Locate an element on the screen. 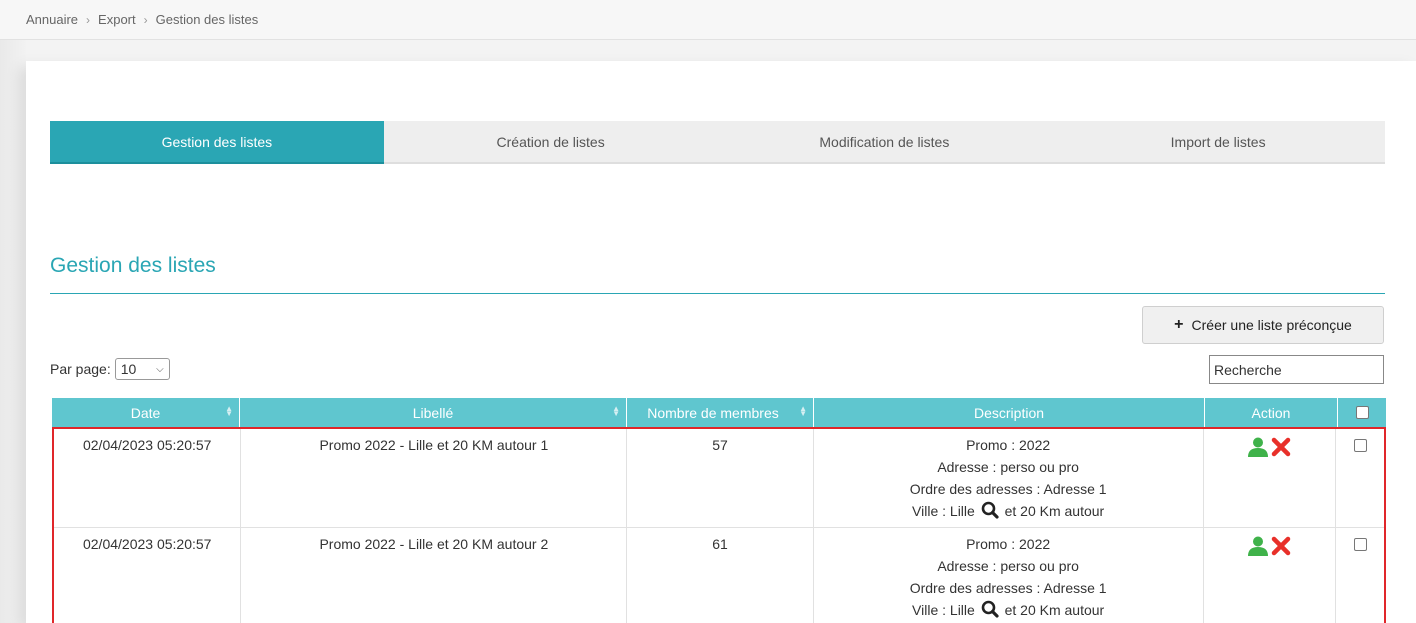 This screenshot has height=623, width=1416. tab-import-de-listes: Import de listes is located at coordinates (1218, 141).